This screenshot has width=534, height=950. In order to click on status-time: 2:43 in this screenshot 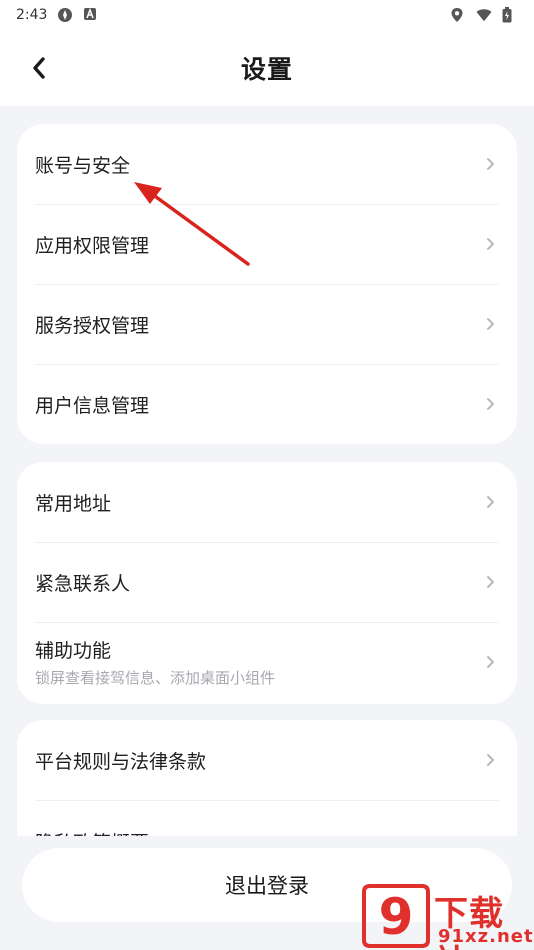, I will do `click(32, 15)`.